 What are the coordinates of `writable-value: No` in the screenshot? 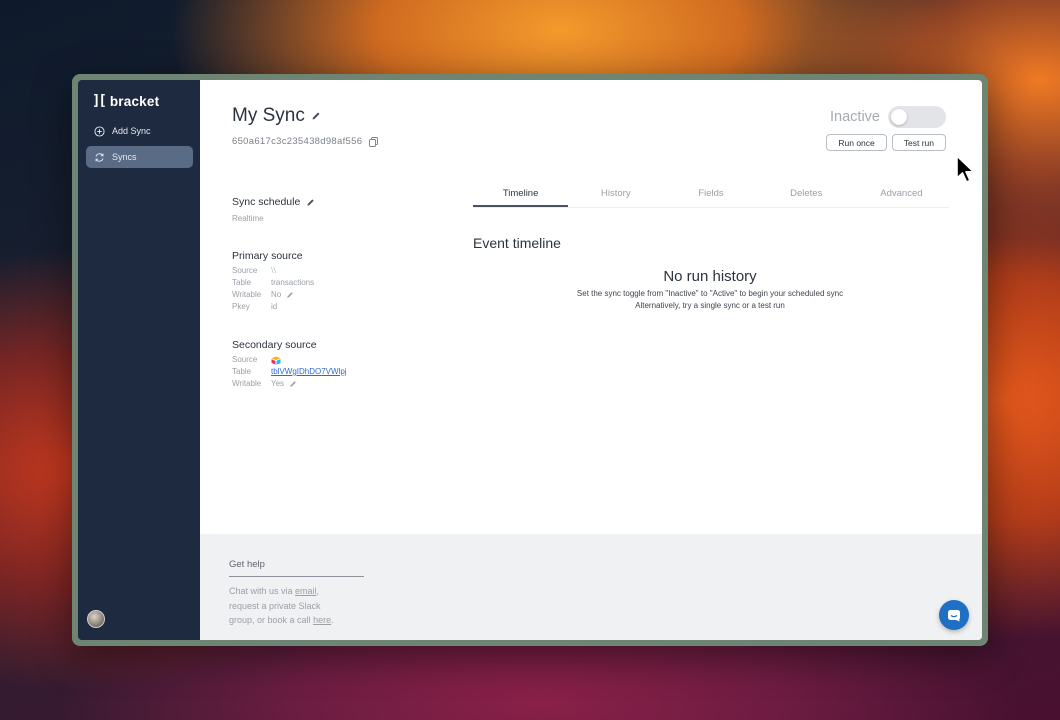 It's located at (276, 294).